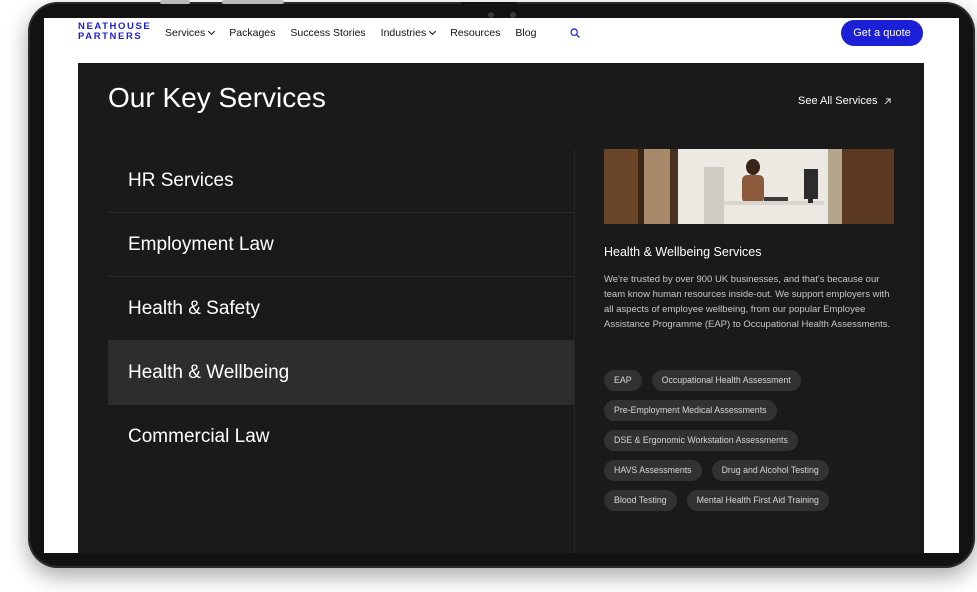 The width and height of the screenshot is (977, 592). I want to click on service-photo, so click(749, 186).